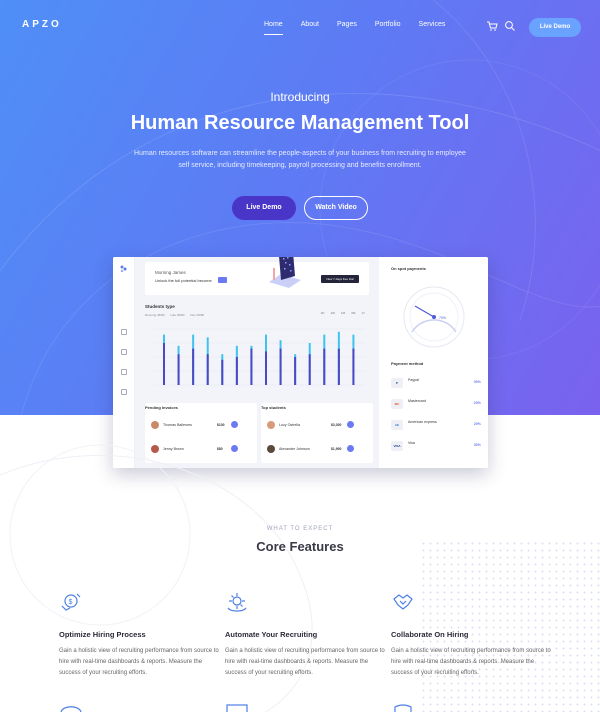  What do you see at coordinates (170, 272) in the screenshot?
I see `greeting-name: Morning James` at bounding box center [170, 272].